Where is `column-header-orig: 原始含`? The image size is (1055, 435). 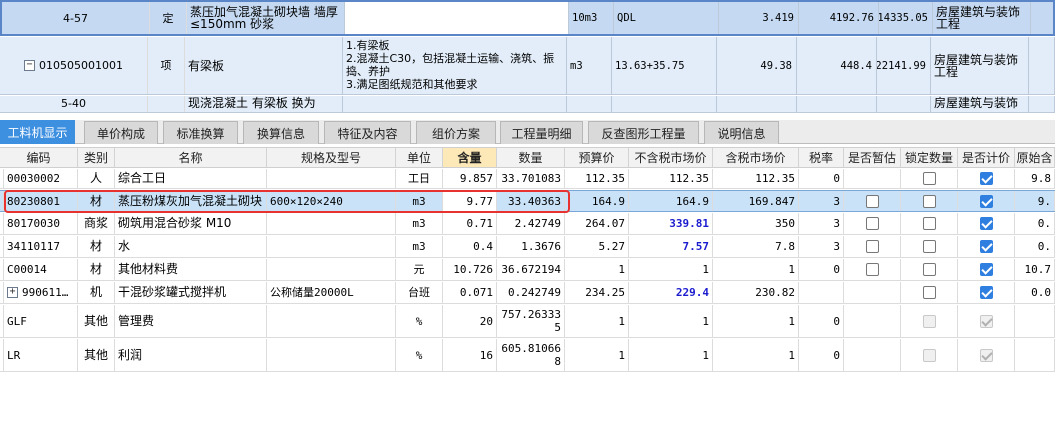 column-header-orig: 原始含 is located at coordinates (1035, 157).